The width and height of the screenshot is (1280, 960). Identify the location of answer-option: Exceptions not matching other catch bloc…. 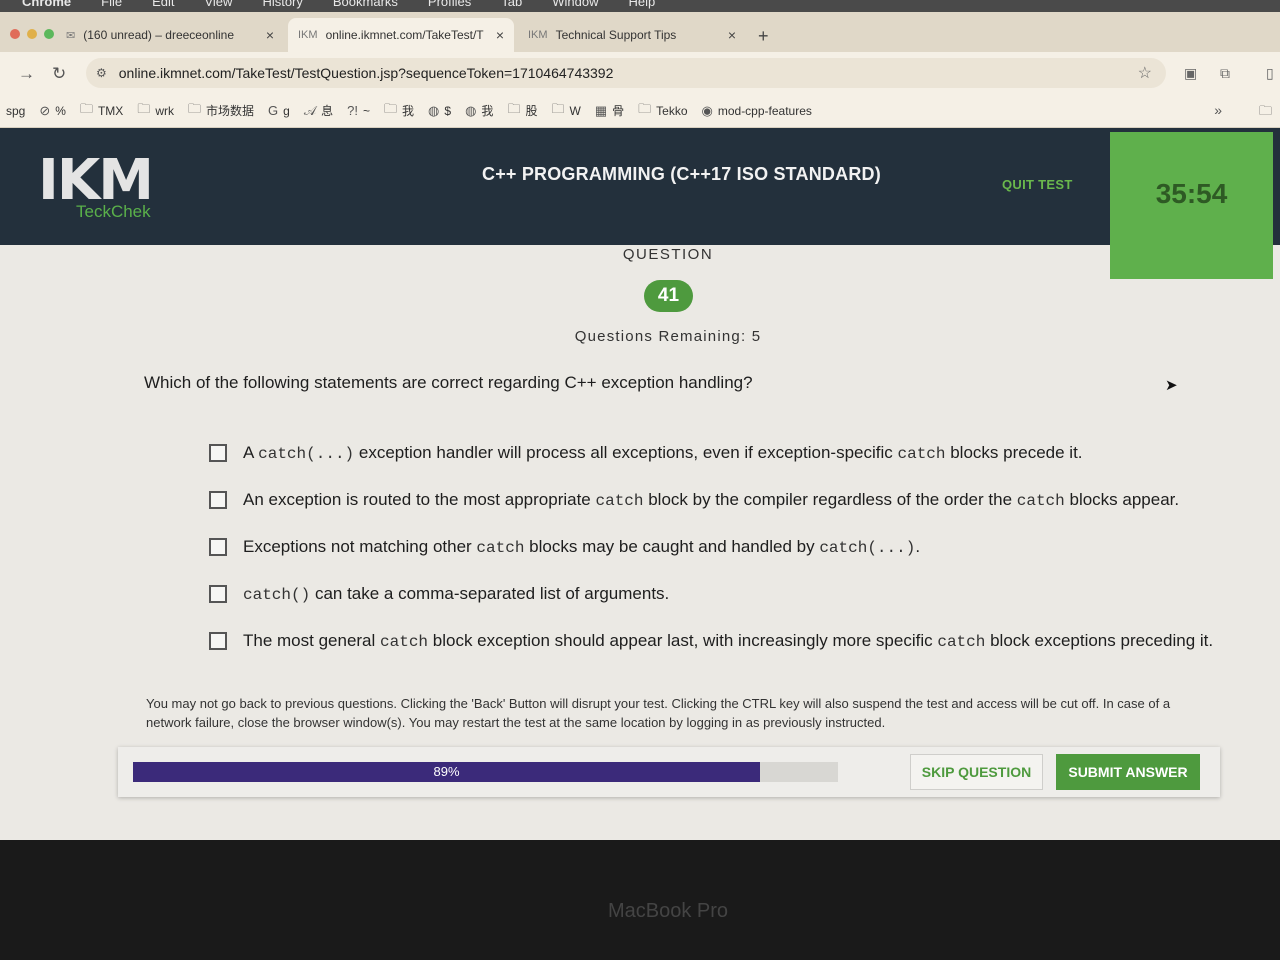
(724, 547).